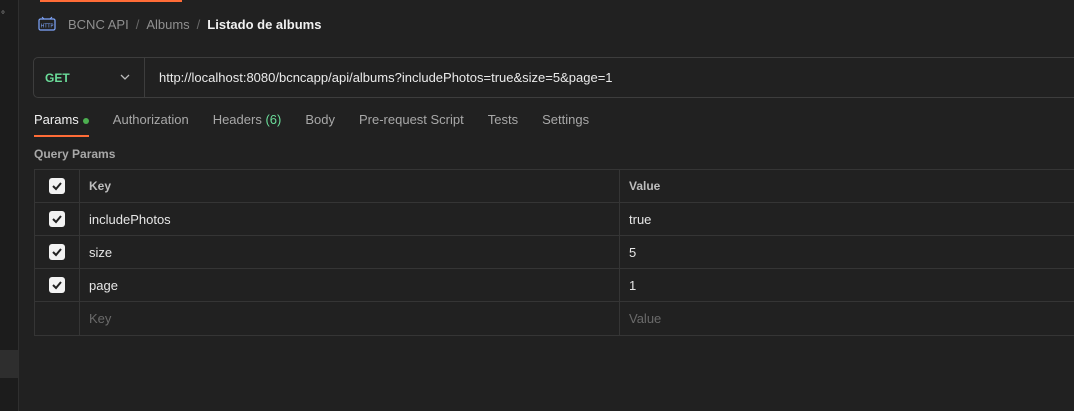 The height and width of the screenshot is (411, 1074). Describe the element at coordinates (350, 252) in the screenshot. I see `param-key-input: size` at that location.